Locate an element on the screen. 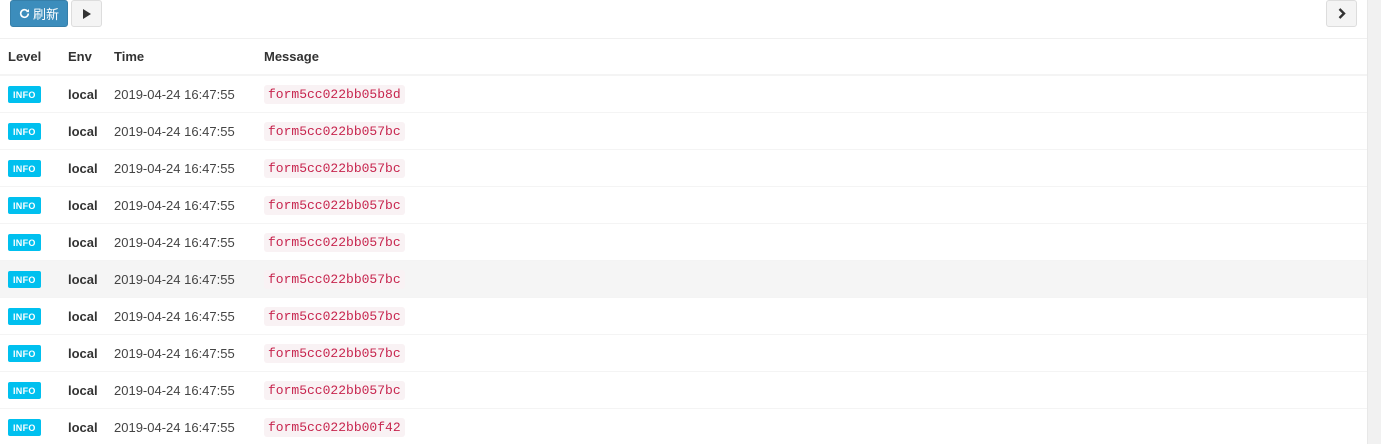  env-header: Env is located at coordinates (83, 56).